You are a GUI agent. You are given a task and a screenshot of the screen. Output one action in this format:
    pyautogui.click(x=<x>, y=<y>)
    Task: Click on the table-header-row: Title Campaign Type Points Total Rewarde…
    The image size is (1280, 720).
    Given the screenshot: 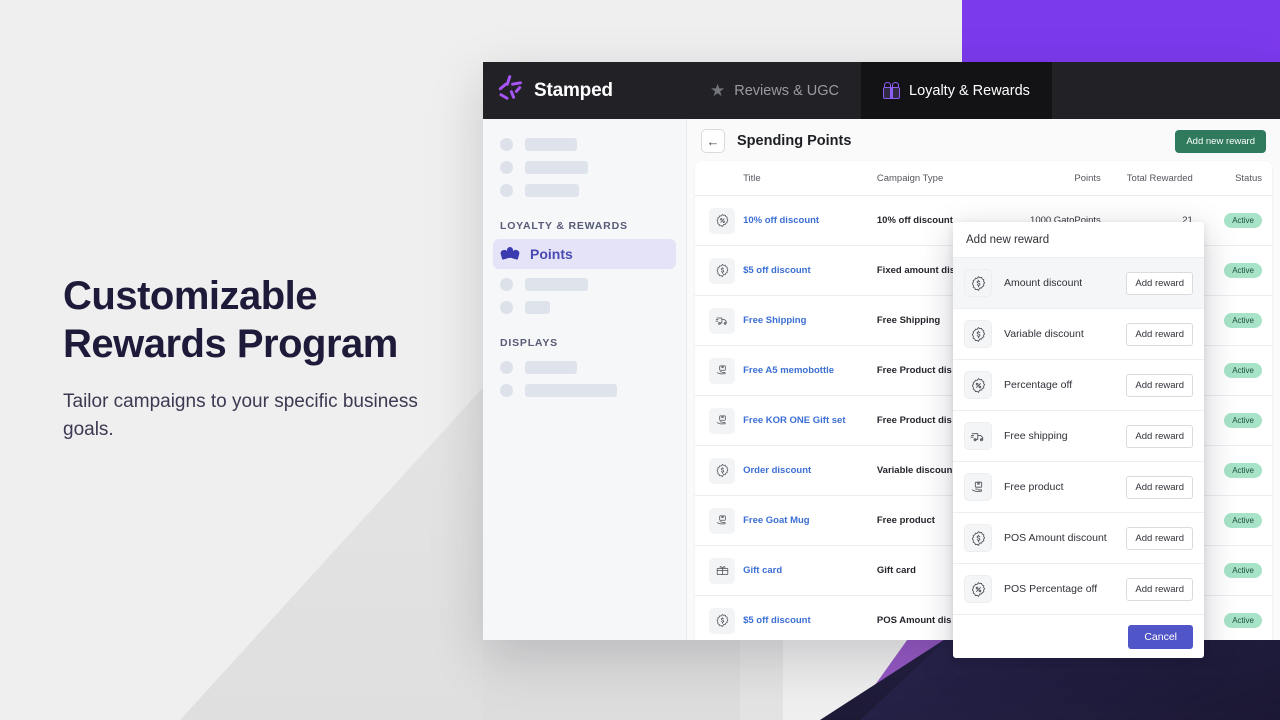 What is the action you would take?
    pyautogui.click(x=983, y=178)
    